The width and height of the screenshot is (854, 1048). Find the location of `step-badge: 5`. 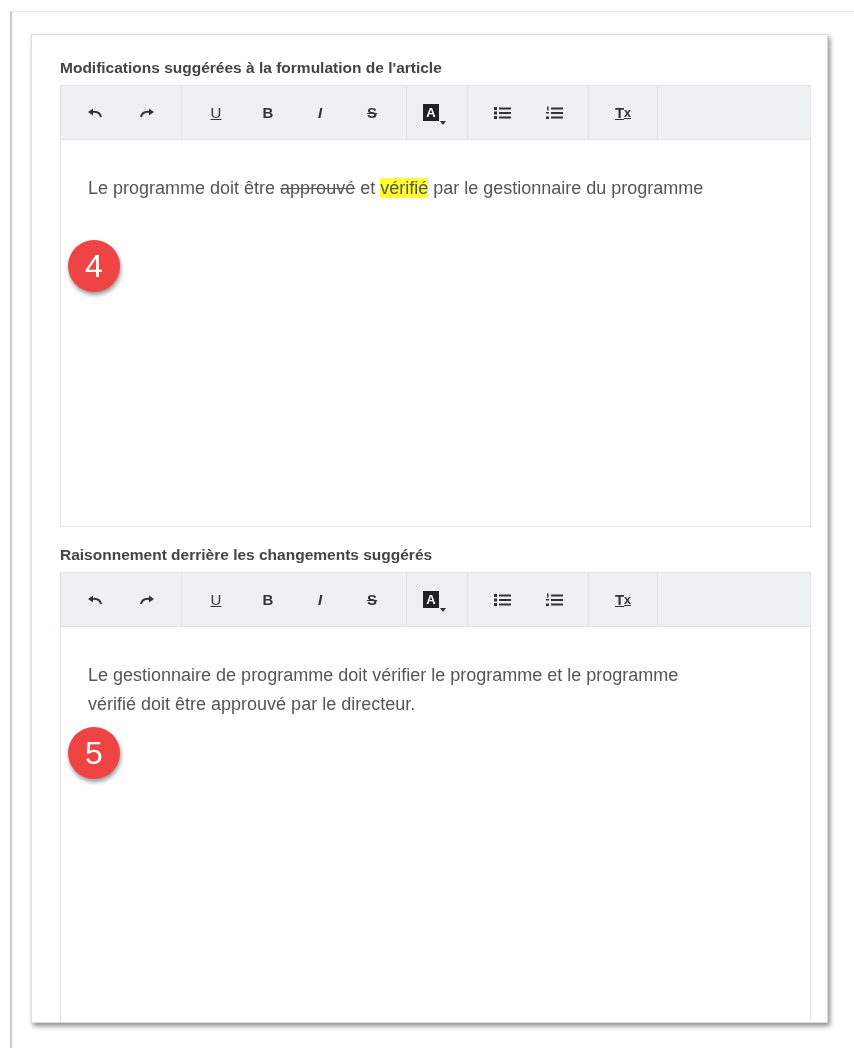

step-badge: 5 is located at coordinates (94, 753).